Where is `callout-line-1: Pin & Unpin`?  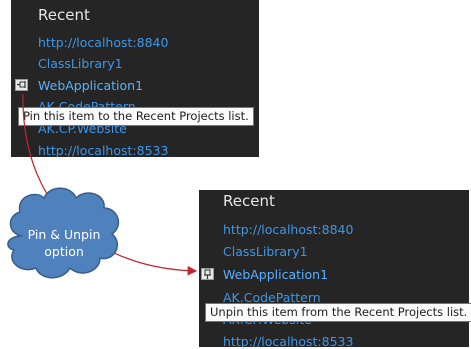
callout-line-1: Pin & Unpin is located at coordinates (64, 234).